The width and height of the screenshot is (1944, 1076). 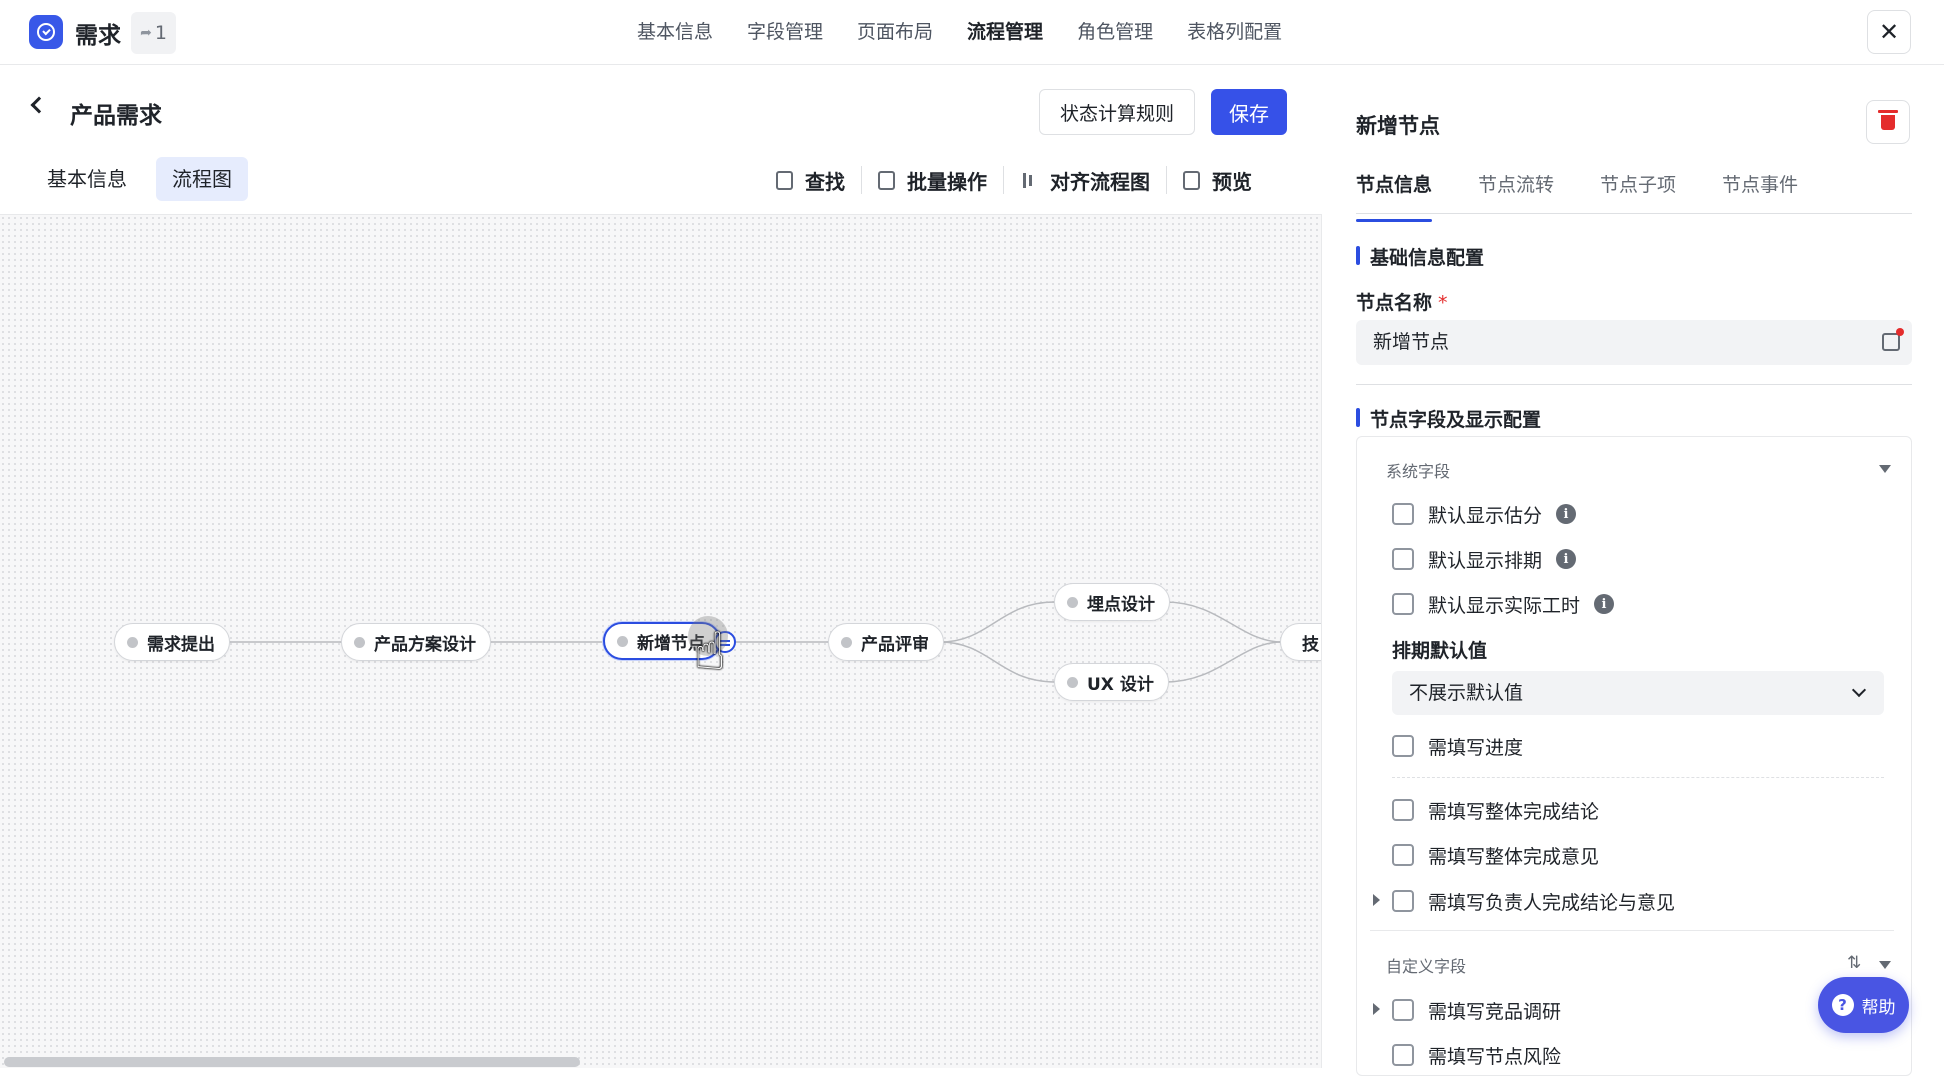 I want to click on section-divider, so click(x=1634, y=384).